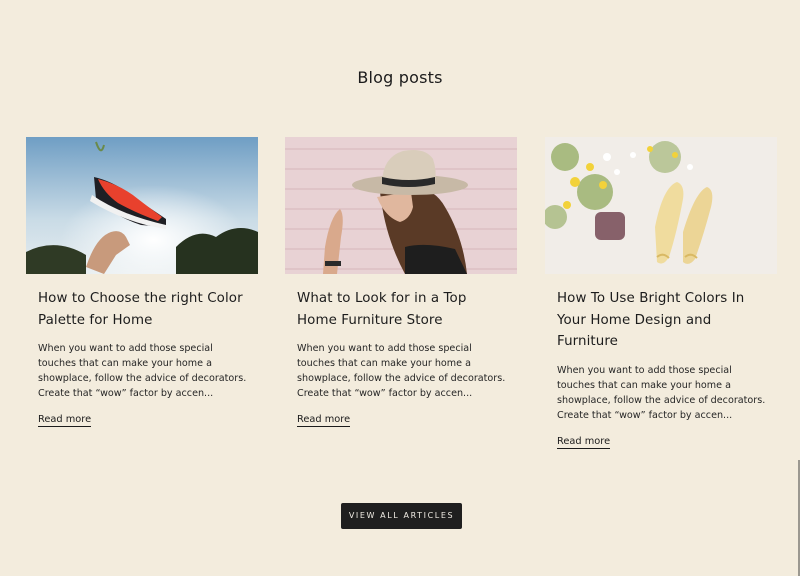 The image size is (800, 576). Describe the element at coordinates (401, 516) in the screenshot. I see `view-all-articles-button: VIEW ALL ARTICLES` at that location.